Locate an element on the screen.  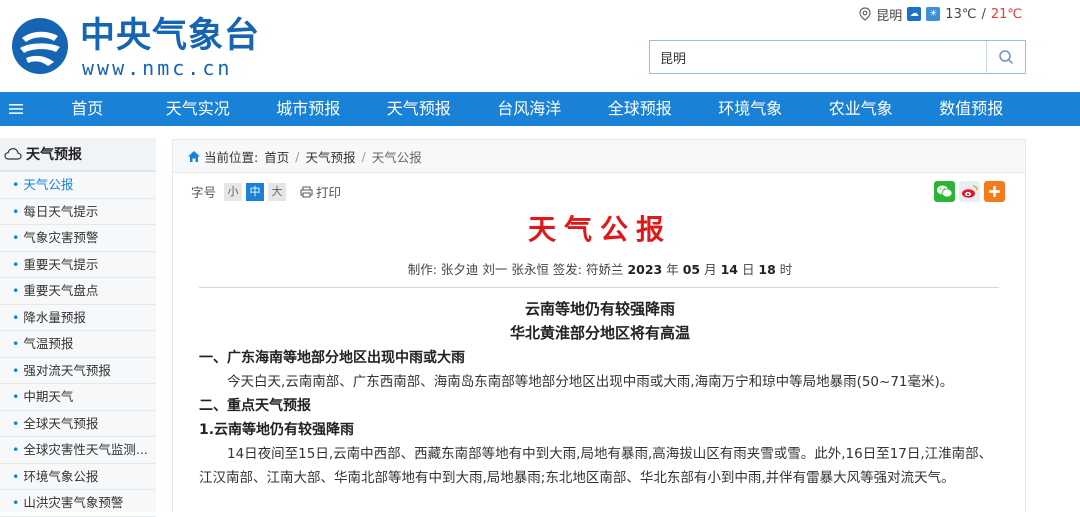
search-box is located at coordinates (837, 57).